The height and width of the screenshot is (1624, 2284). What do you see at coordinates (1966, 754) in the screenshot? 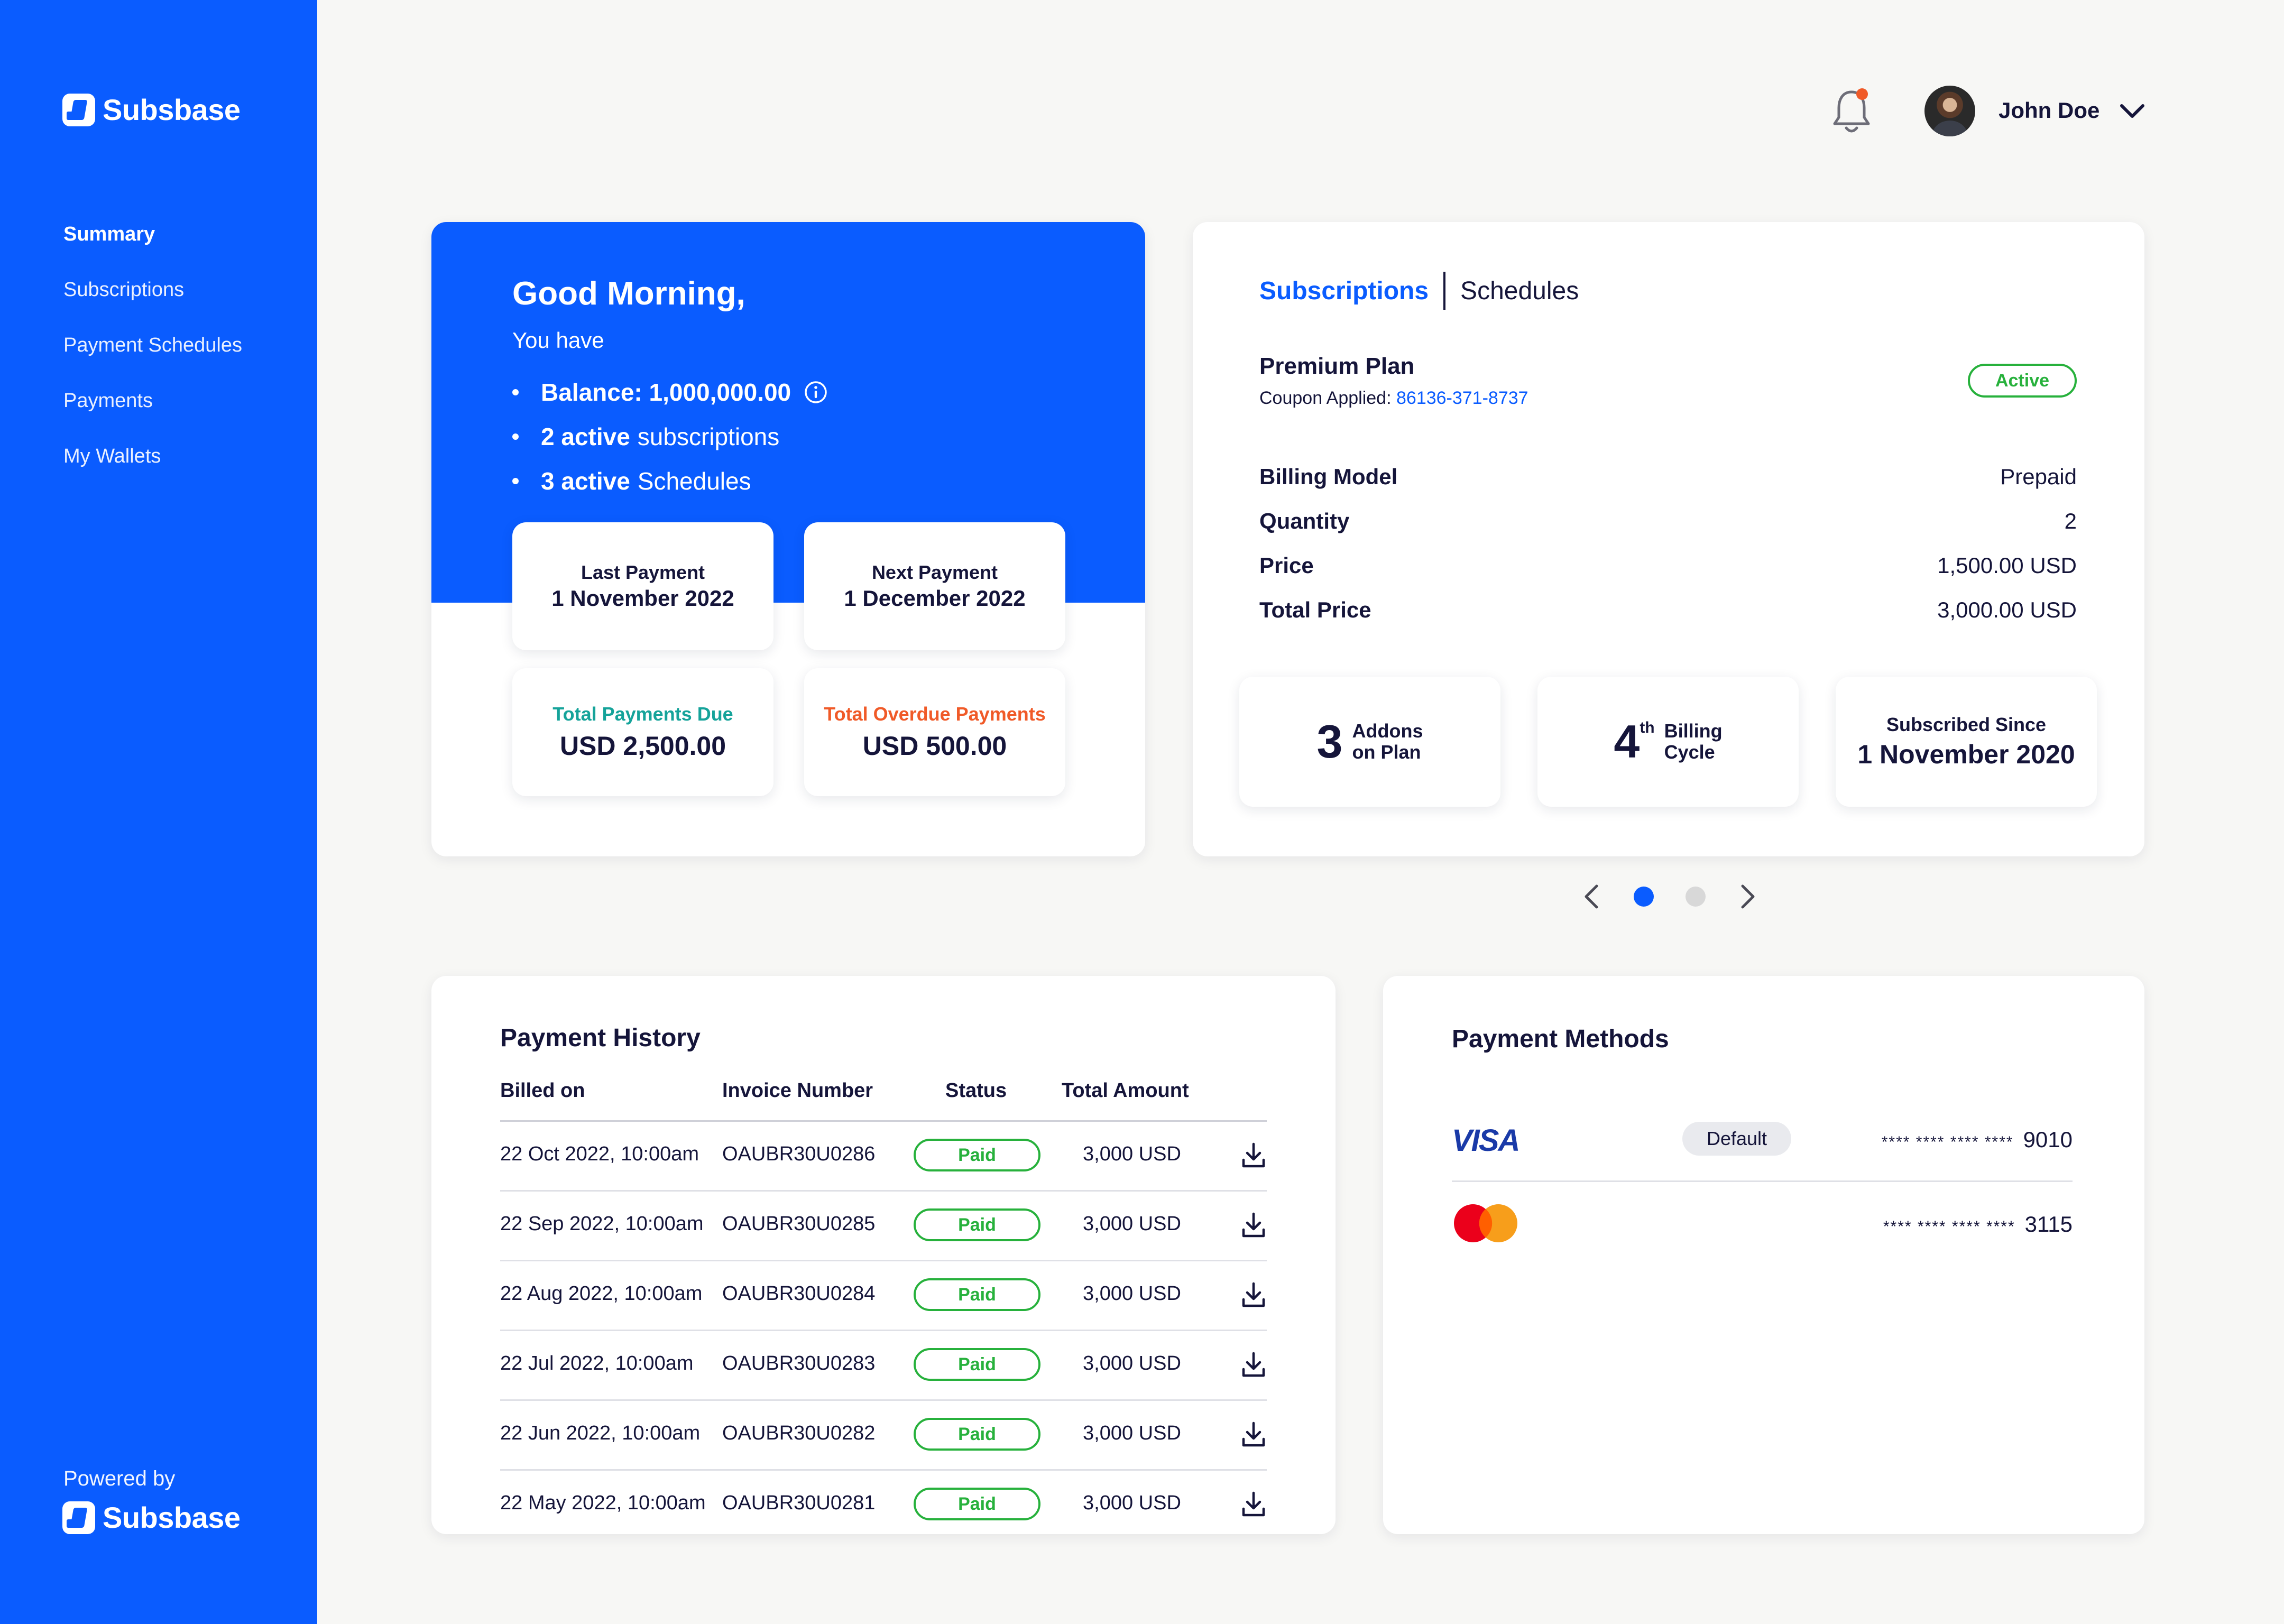
I see `subscribed-since-value: 1 November 2020` at bounding box center [1966, 754].